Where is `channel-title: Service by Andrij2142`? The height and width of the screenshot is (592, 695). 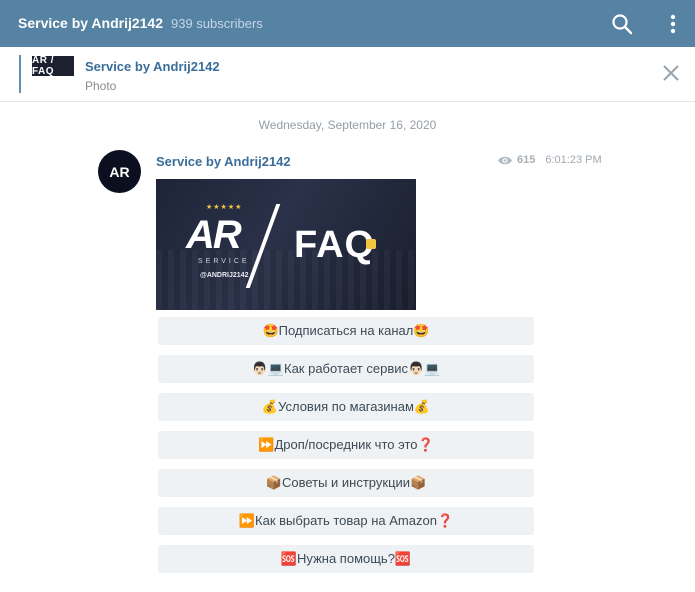
channel-title: Service by Andrij2142 is located at coordinates (90, 23).